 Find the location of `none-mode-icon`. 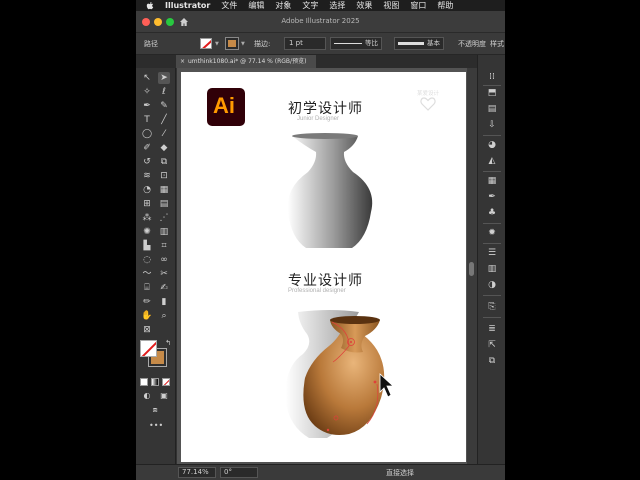

none-mode-icon is located at coordinates (166, 382).